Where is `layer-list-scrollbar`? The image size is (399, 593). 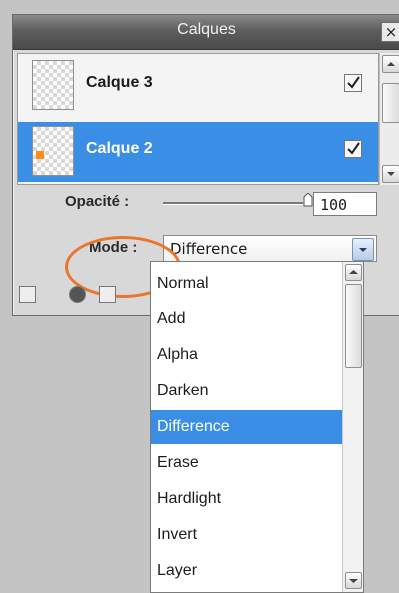 layer-list-scrollbar is located at coordinates (389, 119).